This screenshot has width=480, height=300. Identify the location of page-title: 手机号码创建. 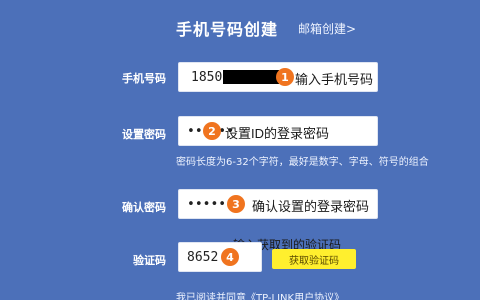
(227, 29).